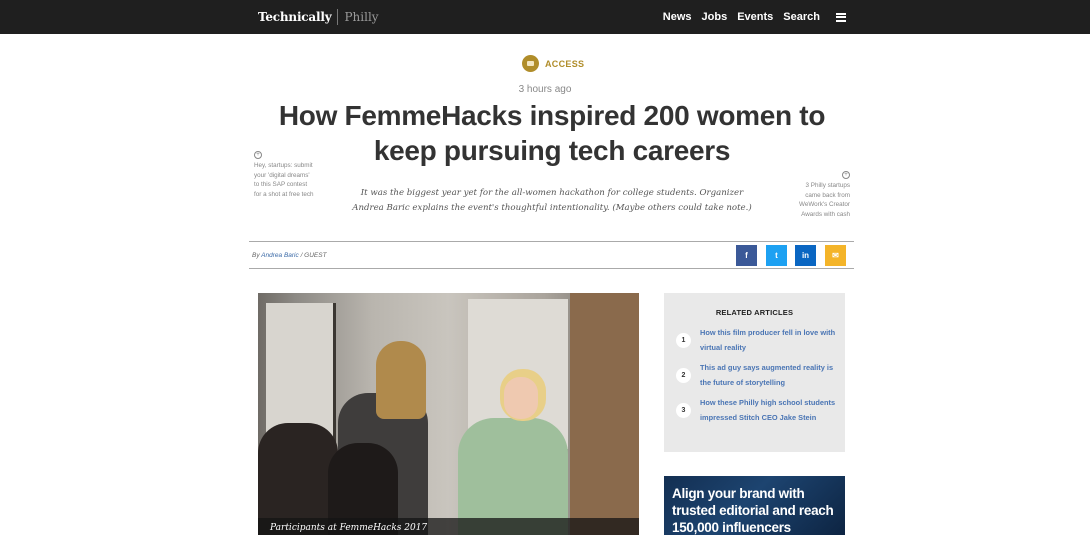 The height and width of the screenshot is (535, 1090). I want to click on logo-primary: Technically, so click(295, 17).